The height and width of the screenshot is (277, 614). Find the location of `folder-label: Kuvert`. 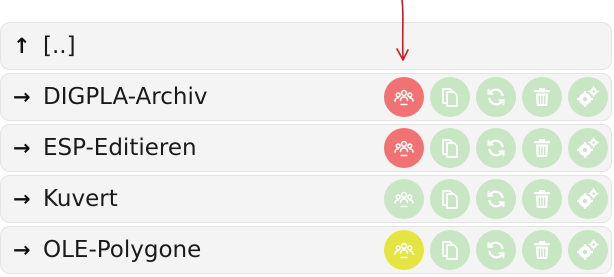

folder-label: Kuvert is located at coordinates (80, 199).